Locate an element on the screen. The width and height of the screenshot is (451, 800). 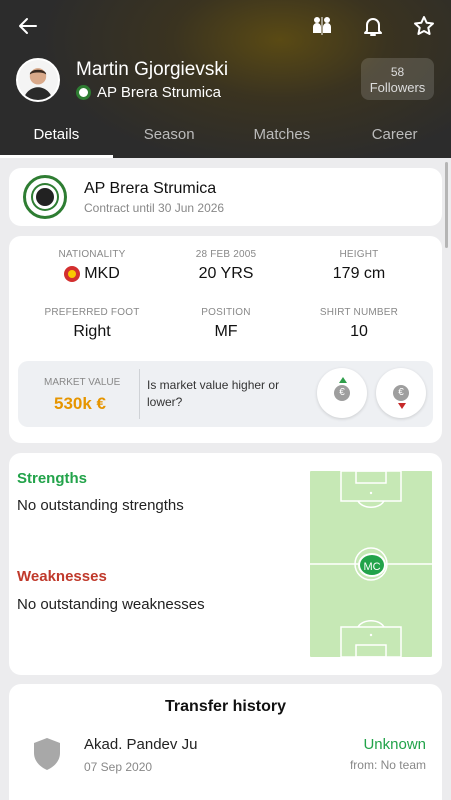
strengths-text: No outstanding strengths is located at coordinates (100, 505).